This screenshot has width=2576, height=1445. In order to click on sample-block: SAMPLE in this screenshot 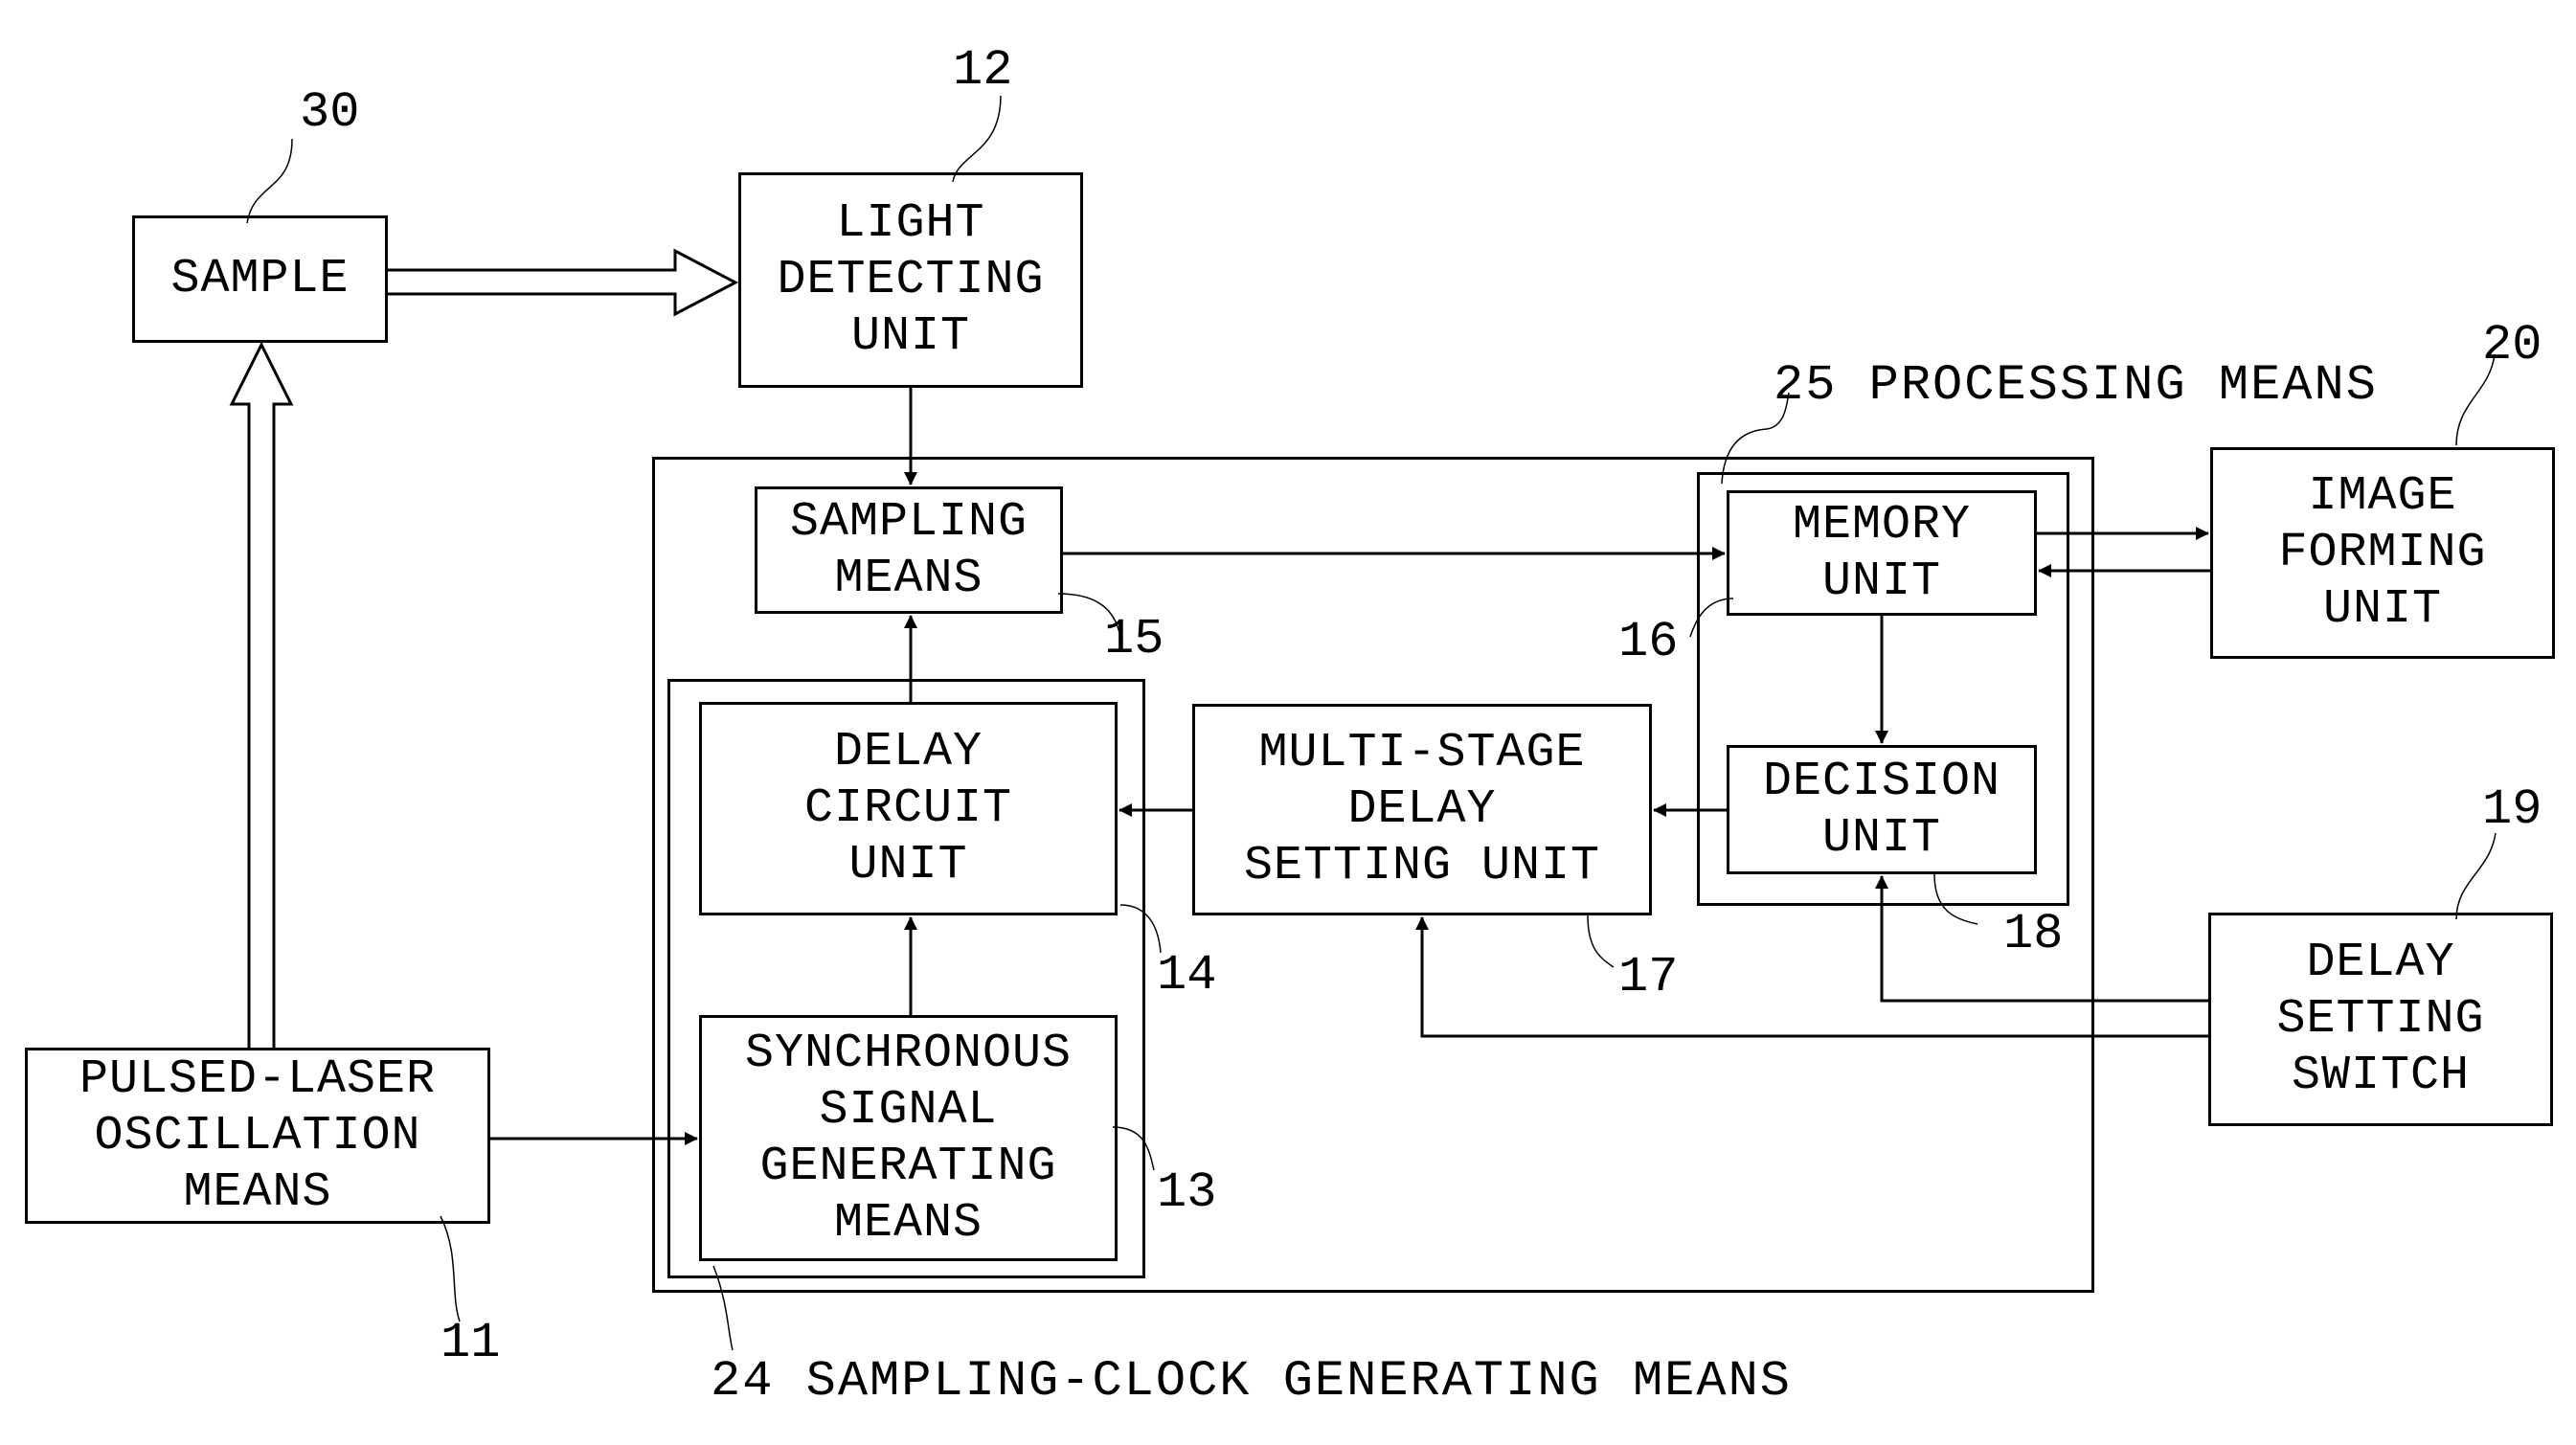, I will do `click(260, 279)`.